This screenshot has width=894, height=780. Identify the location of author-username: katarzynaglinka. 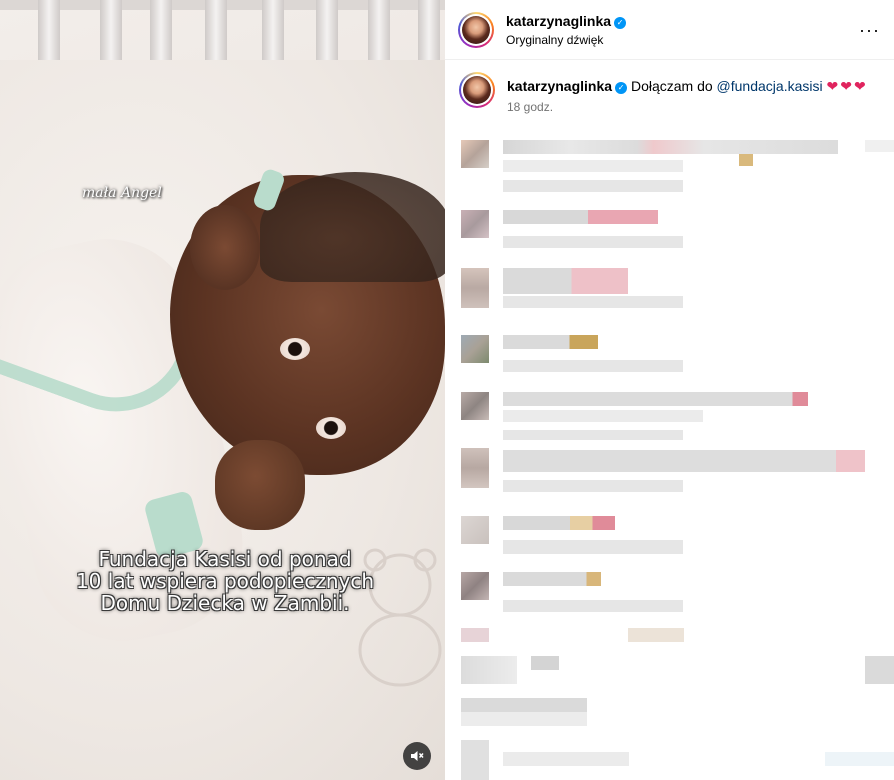
(558, 21).